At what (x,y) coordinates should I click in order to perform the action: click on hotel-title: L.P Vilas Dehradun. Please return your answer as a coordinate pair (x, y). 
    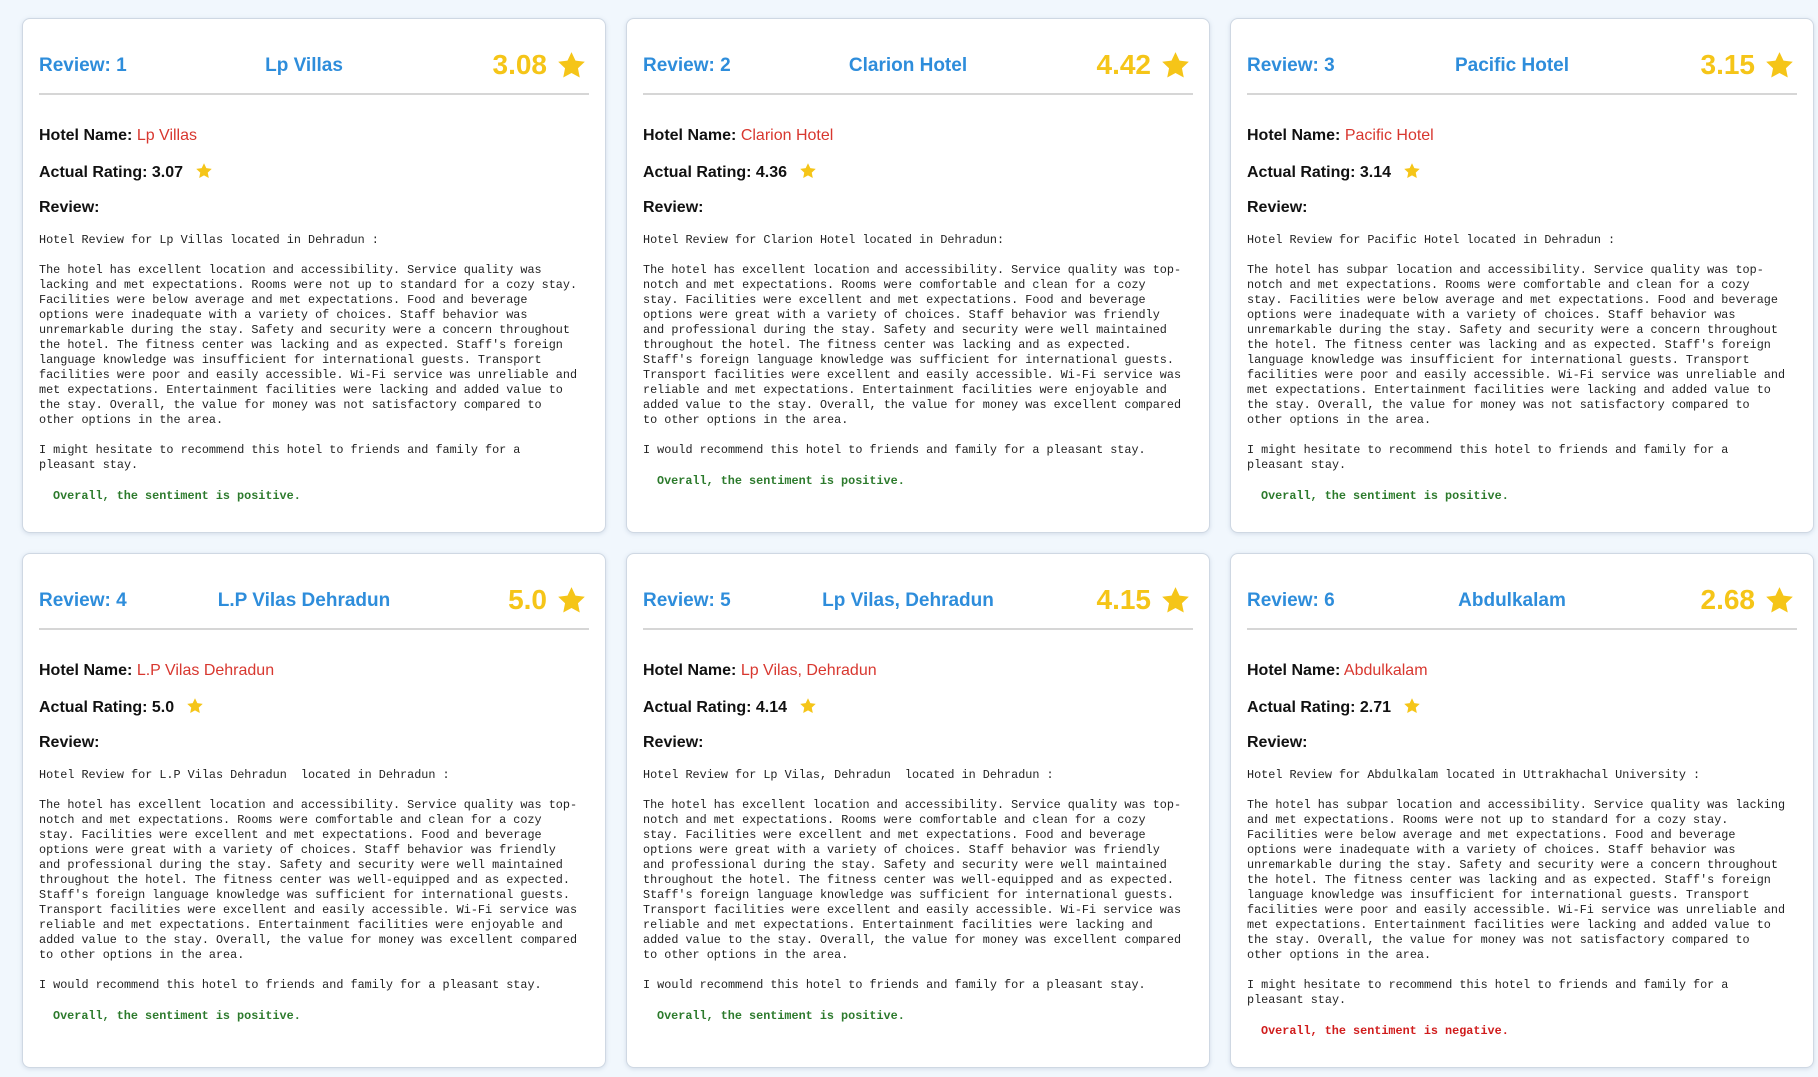
    Looking at the image, I should click on (304, 600).